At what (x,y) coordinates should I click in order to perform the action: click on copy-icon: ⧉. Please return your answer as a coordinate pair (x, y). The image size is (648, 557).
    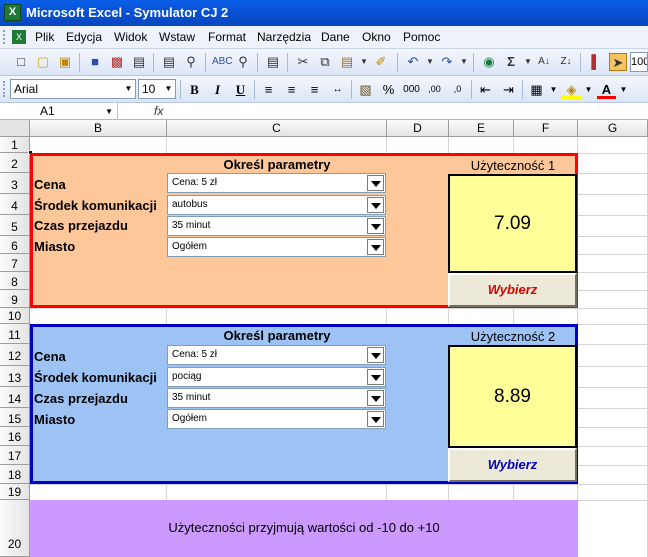
    Looking at the image, I should click on (325, 62).